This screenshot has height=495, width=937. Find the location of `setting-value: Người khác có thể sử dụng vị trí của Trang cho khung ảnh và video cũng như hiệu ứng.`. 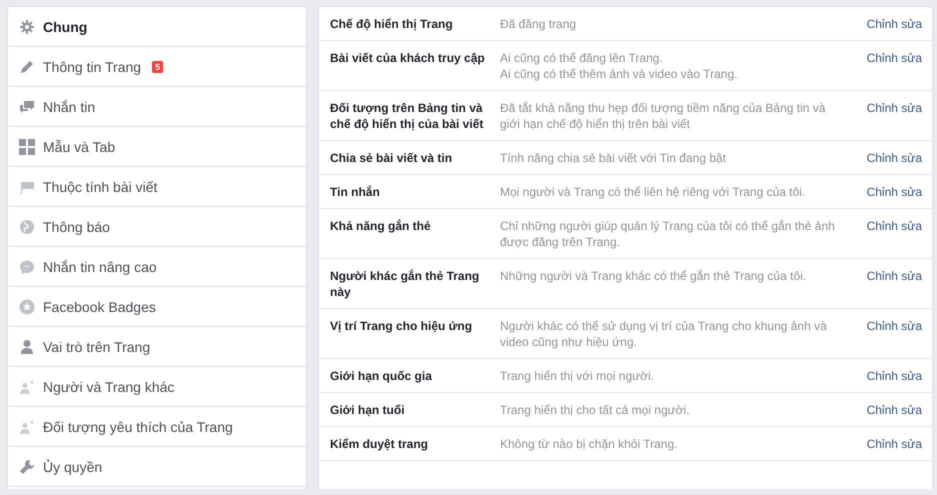

setting-value: Người khác có thể sử dụng vị trí của Trang cho khung ảnh và video cũng như hiệu ứng. is located at coordinates (664, 334).